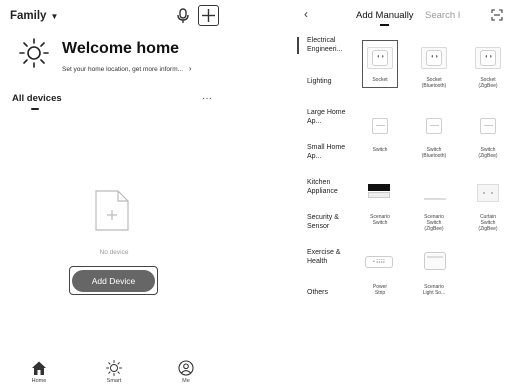 This screenshot has width=507, height=386. What do you see at coordinates (329, 292) in the screenshot?
I see `category-others: Others` at bounding box center [329, 292].